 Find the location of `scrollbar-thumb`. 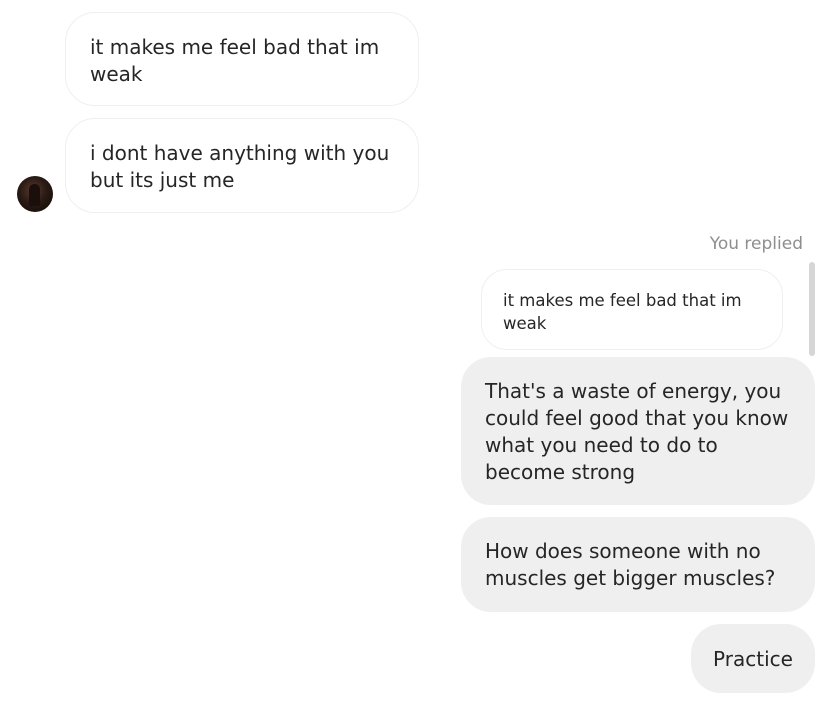

scrollbar-thumb is located at coordinates (812, 309).